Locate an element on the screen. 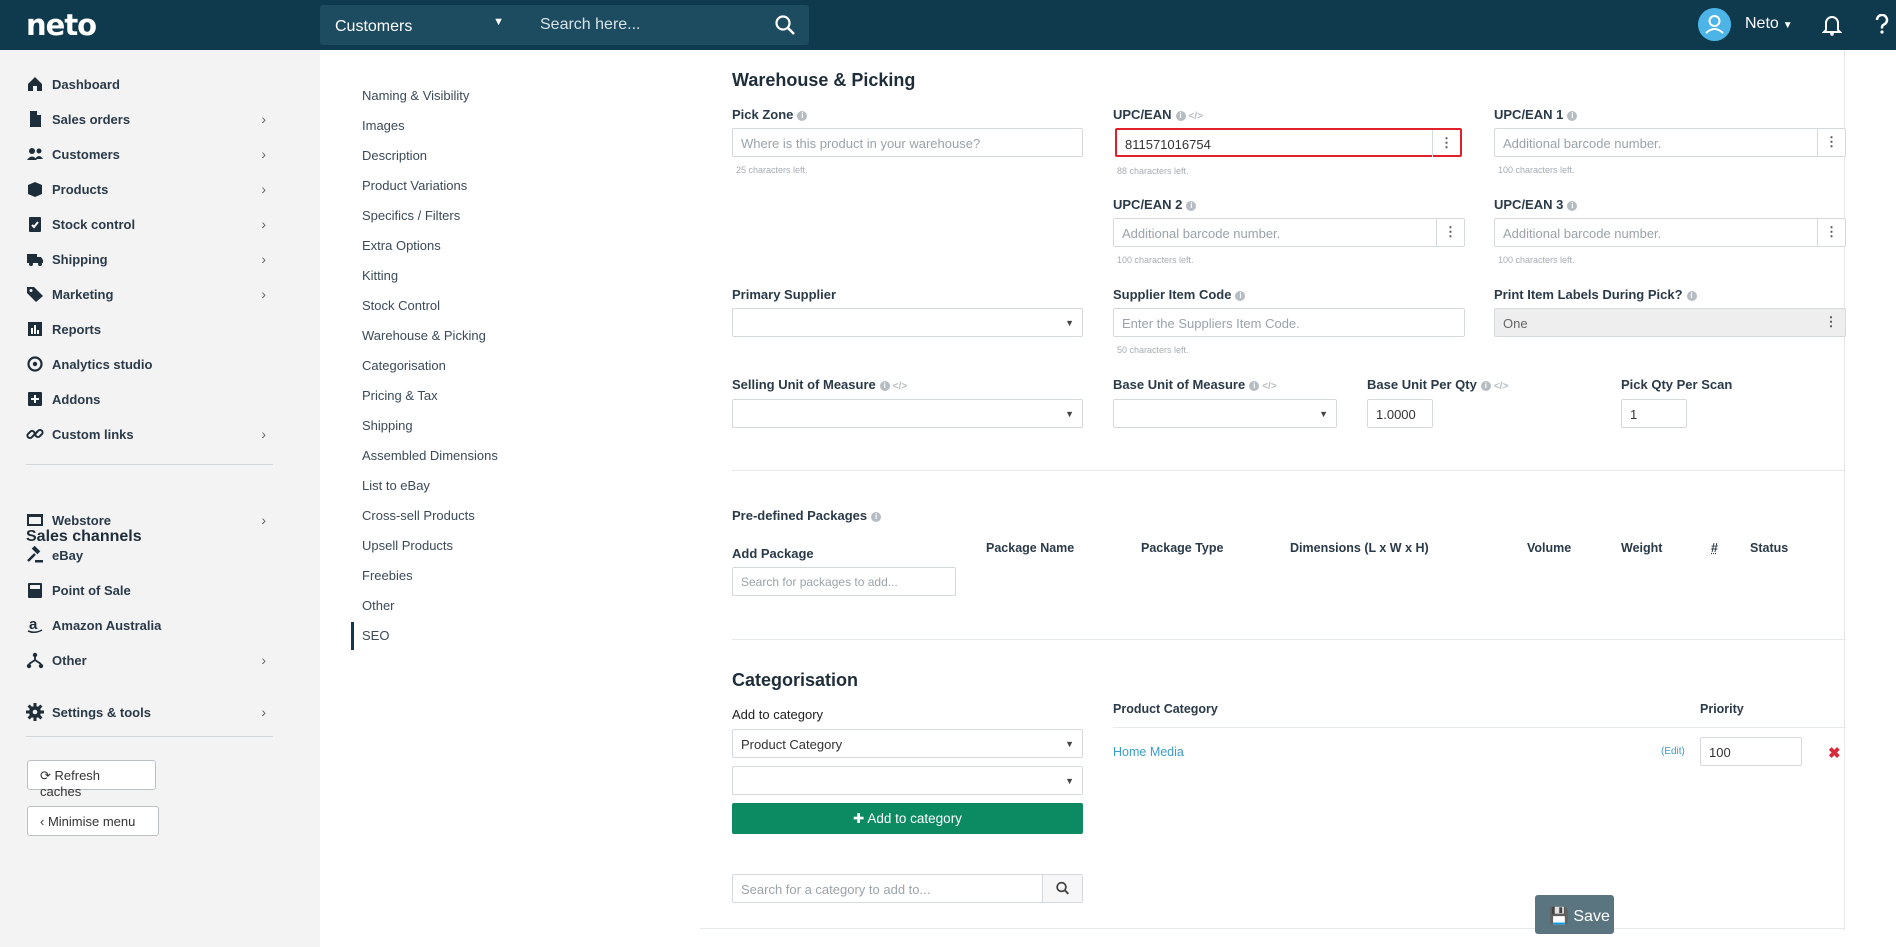  subnav-item-kitting: Kitting is located at coordinates (380, 275).